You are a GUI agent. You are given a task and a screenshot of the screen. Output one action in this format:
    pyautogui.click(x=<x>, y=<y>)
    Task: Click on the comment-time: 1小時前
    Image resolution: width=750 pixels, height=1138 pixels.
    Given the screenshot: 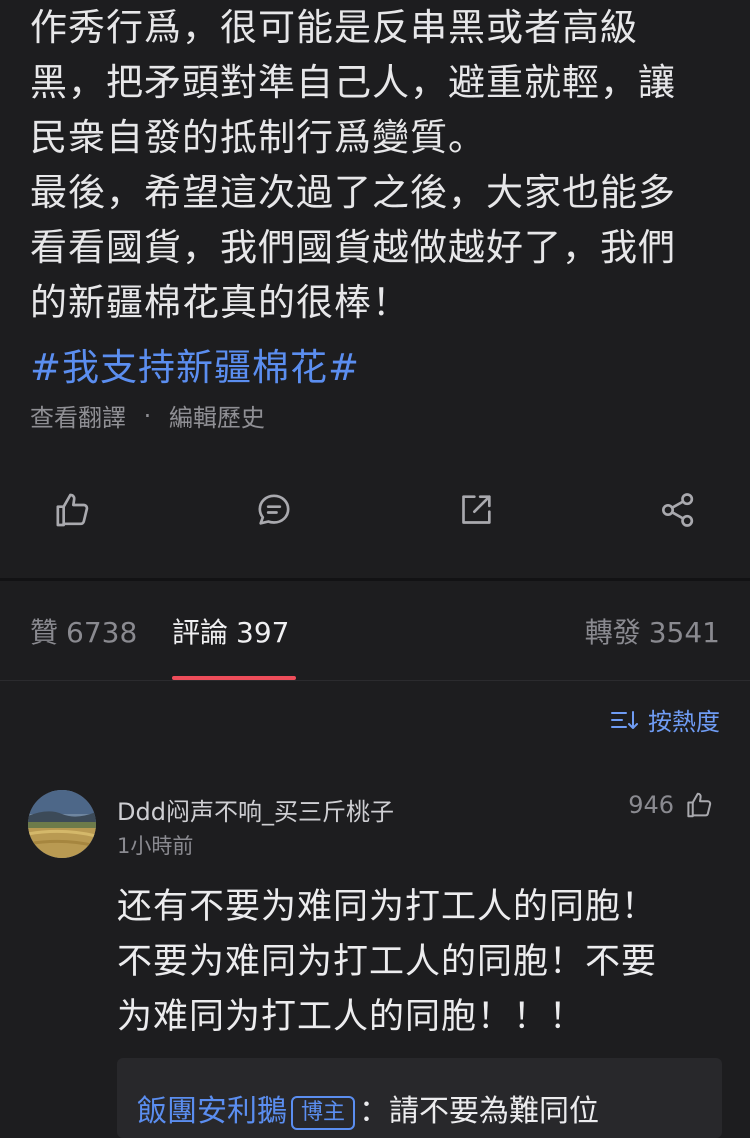 What is the action you would take?
    pyautogui.click(x=155, y=846)
    